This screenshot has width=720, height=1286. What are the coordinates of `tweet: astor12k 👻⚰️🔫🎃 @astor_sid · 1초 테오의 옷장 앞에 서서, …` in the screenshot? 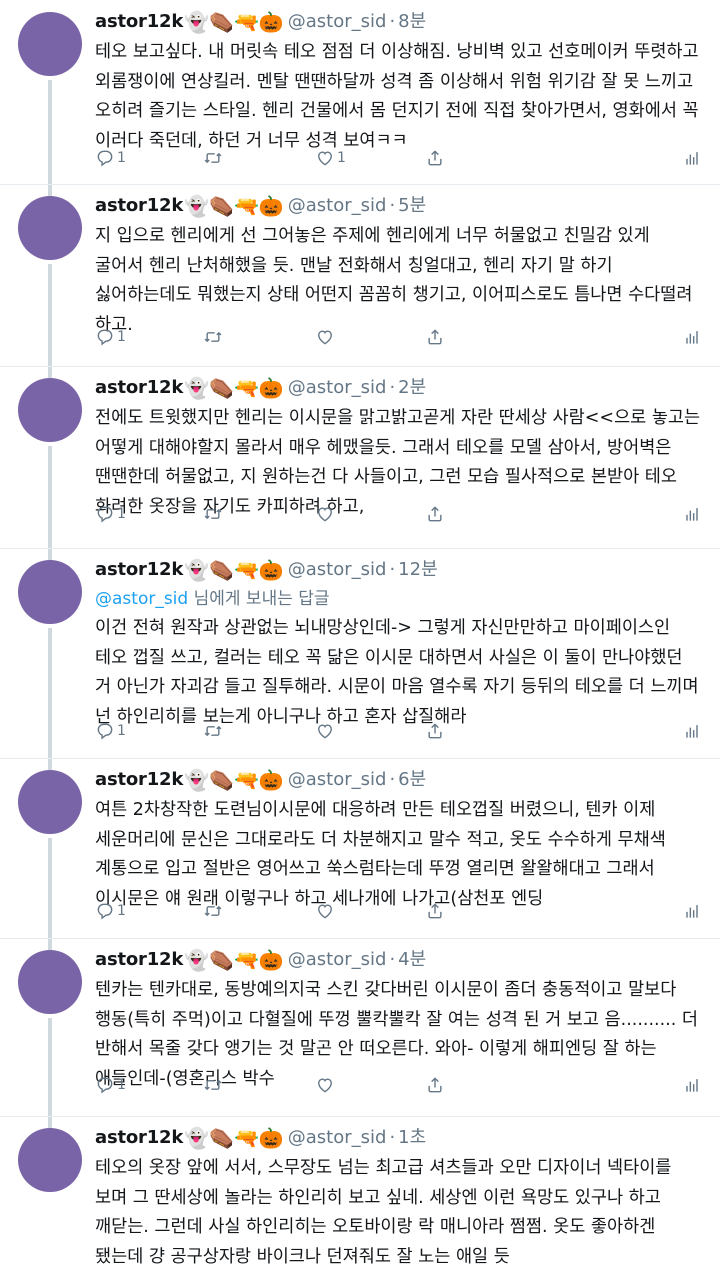 It's located at (360, 1201).